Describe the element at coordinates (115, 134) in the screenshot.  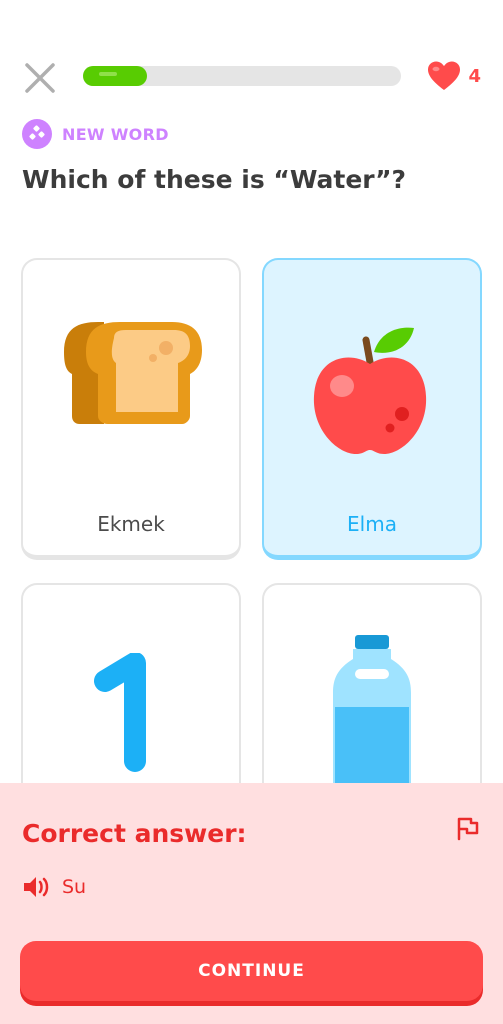
I see `new-word-label: NEW WORD` at that location.